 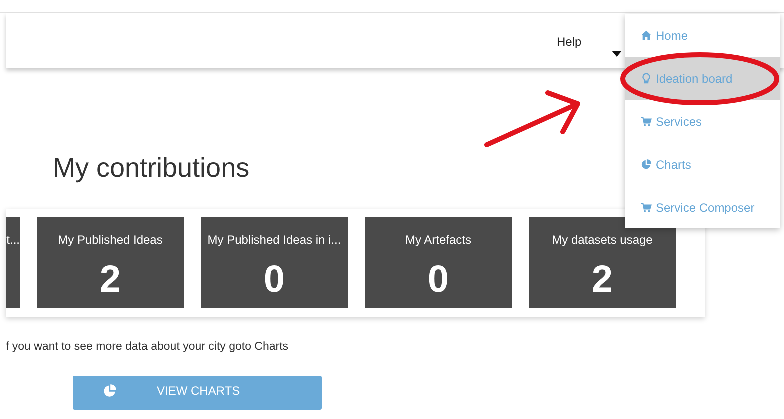 I want to click on caret-icon, so click(x=617, y=54).